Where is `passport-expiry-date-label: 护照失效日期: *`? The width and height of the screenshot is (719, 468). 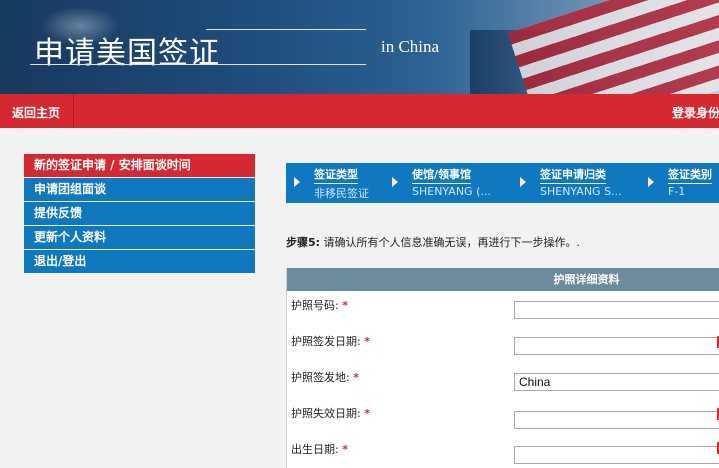 passport-expiry-date-label: 护照失效日期: * is located at coordinates (330, 413).